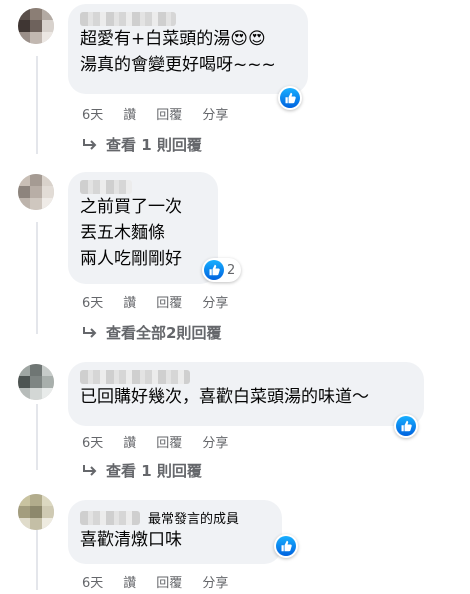 This screenshot has height=594, width=470. Describe the element at coordinates (194, 519) in the screenshot. I see `top-fan-badge: 最常發言的成員` at that location.